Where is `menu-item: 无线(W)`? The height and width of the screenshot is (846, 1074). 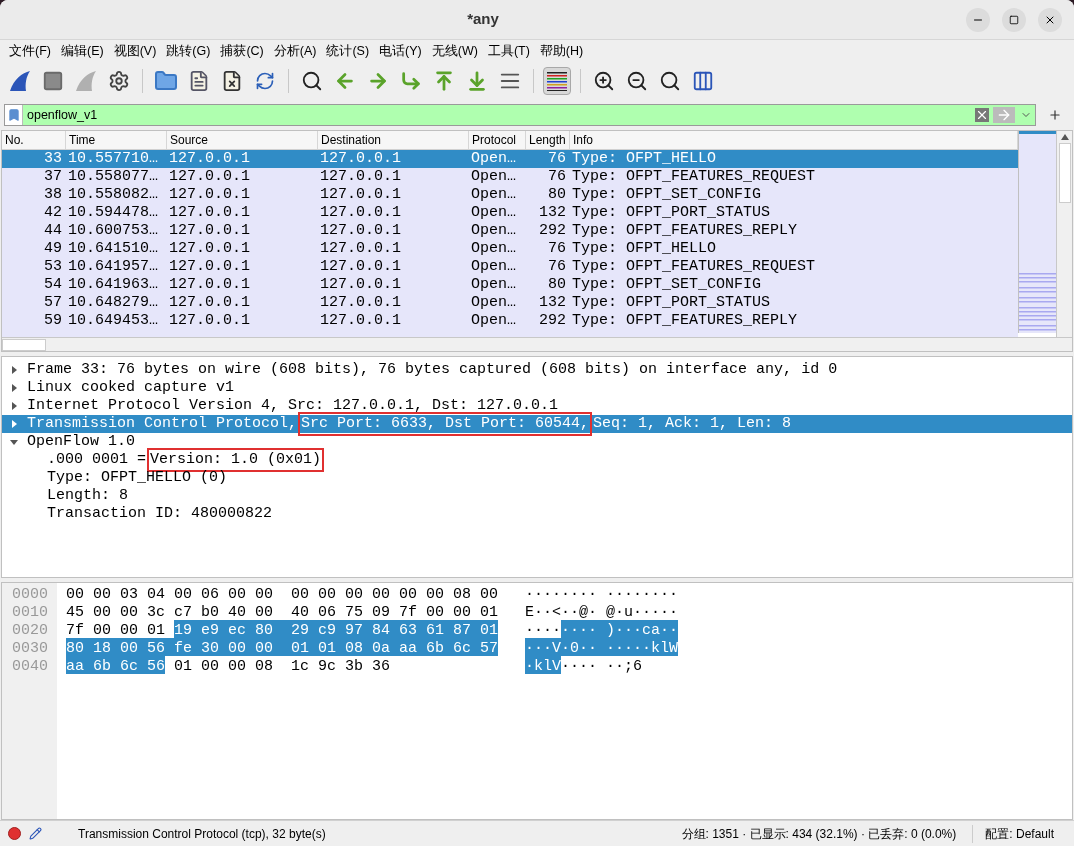 menu-item: 无线(W) is located at coordinates (454, 51).